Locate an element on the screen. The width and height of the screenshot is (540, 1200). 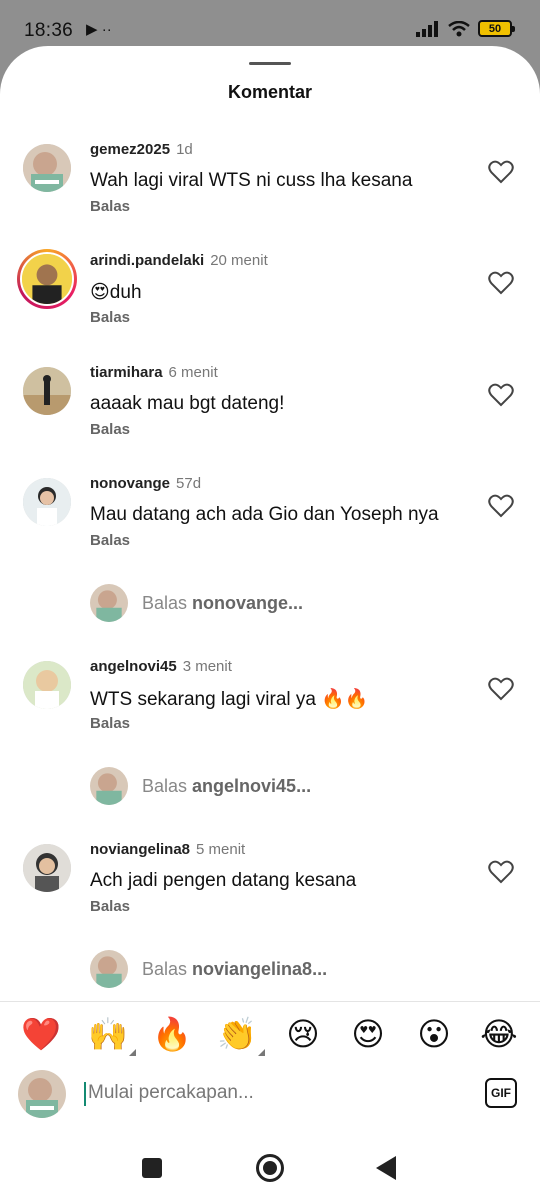
comment-text: WTS sekarang lagi viral ya 🔥🔥 is located at coordinates (229, 699).